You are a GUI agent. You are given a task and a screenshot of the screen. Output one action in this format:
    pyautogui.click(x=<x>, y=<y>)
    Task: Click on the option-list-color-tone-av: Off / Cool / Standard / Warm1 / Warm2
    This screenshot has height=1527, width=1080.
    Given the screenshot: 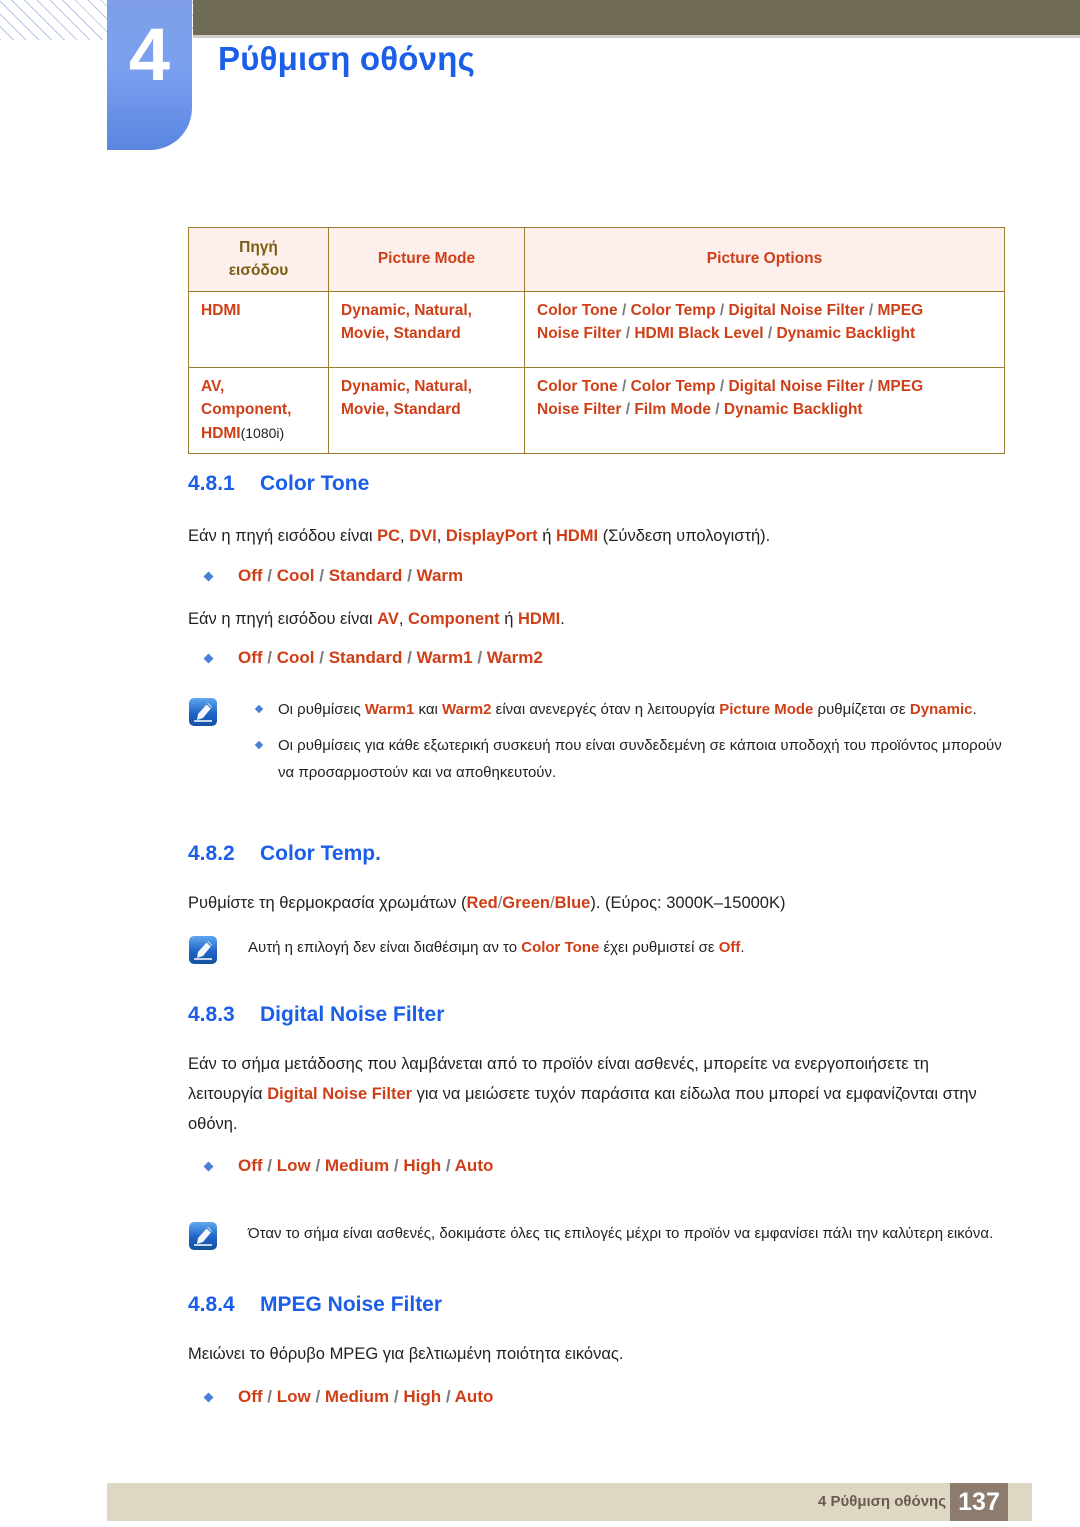 What is the action you would take?
    pyautogui.click(x=598, y=658)
    